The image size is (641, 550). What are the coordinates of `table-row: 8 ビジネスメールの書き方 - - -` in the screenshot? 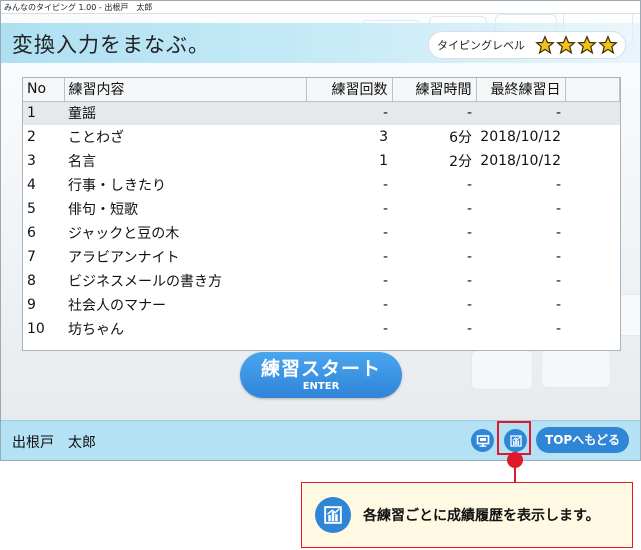 It's located at (321, 281).